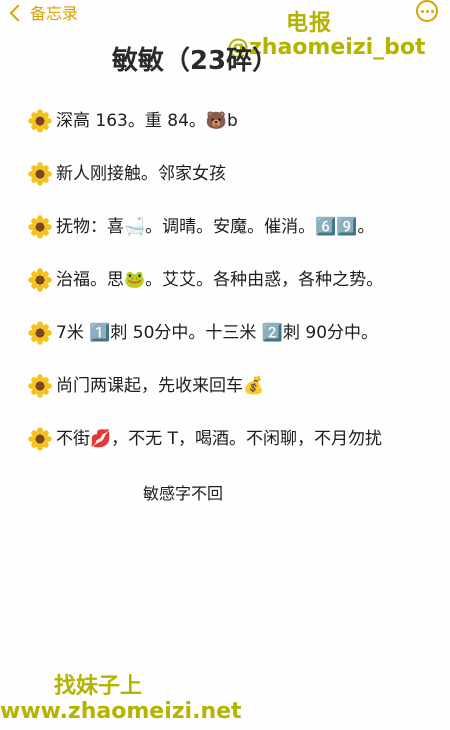  What do you see at coordinates (121, 711) in the screenshot?
I see `watermark-bottom-line2: www.zhaomeizi.net` at bounding box center [121, 711].